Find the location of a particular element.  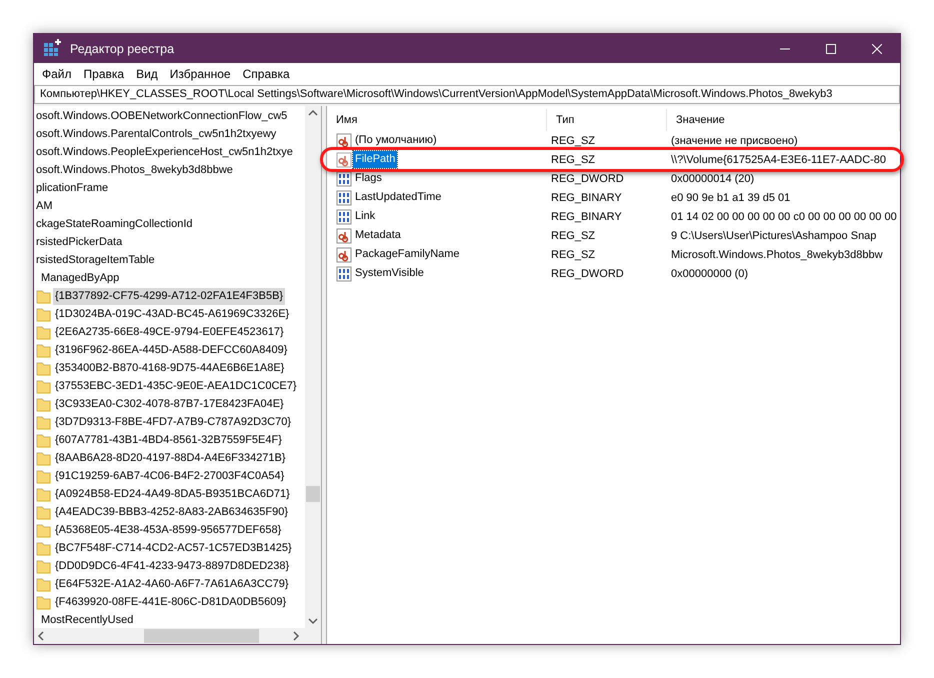

app-icon is located at coordinates (52, 47).